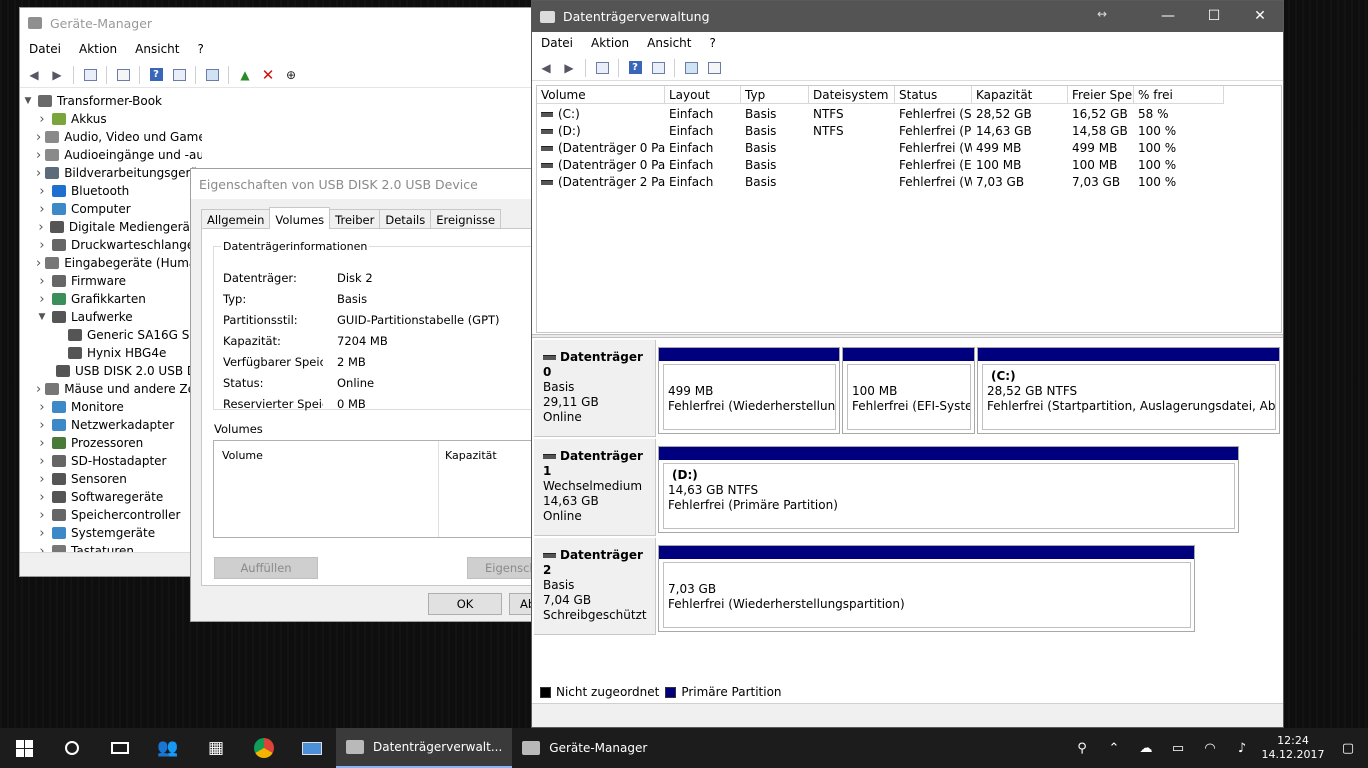 The height and width of the screenshot is (768, 1368). Describe the element at coordinates (112, 533) in the screenshot. I see `tree-item: › Systemgeräte` at that location.